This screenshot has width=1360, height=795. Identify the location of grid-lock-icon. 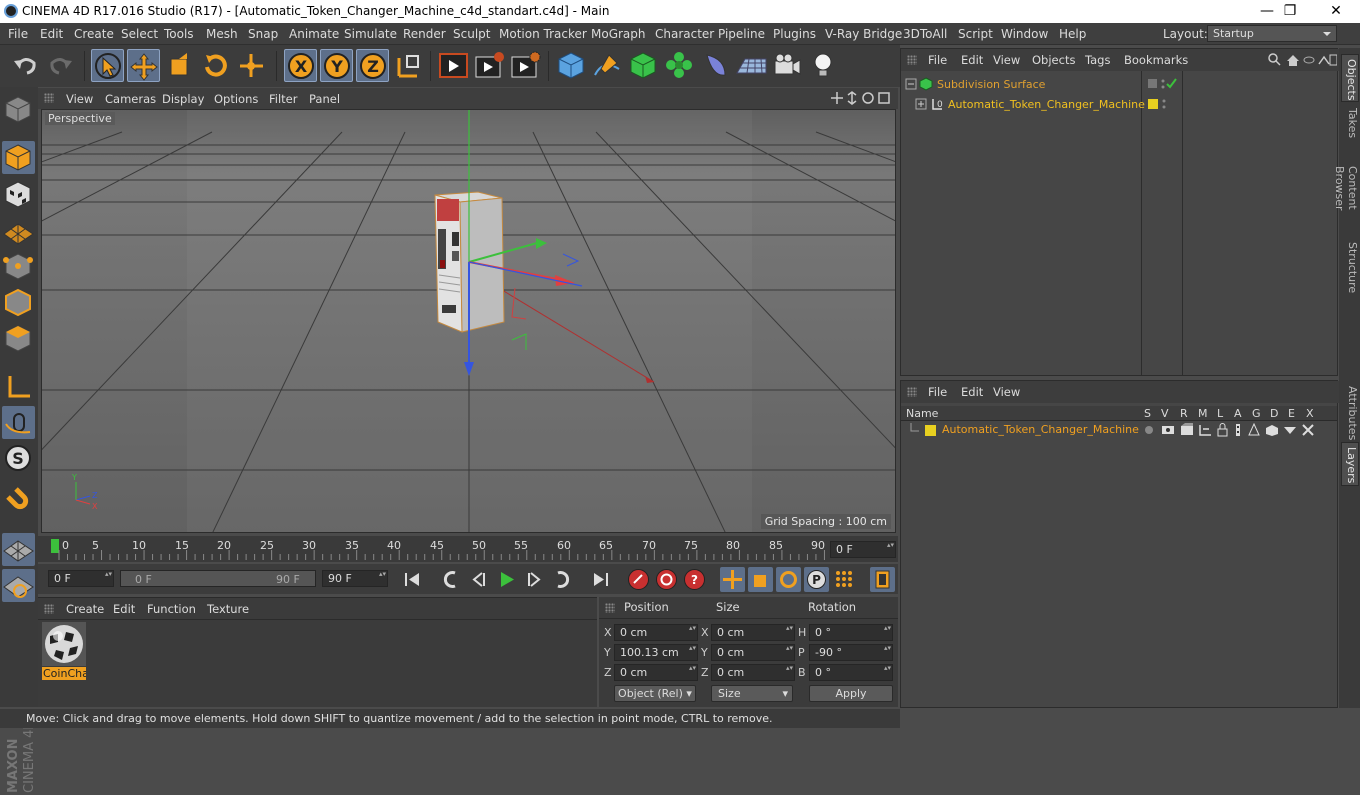
(18, 585).